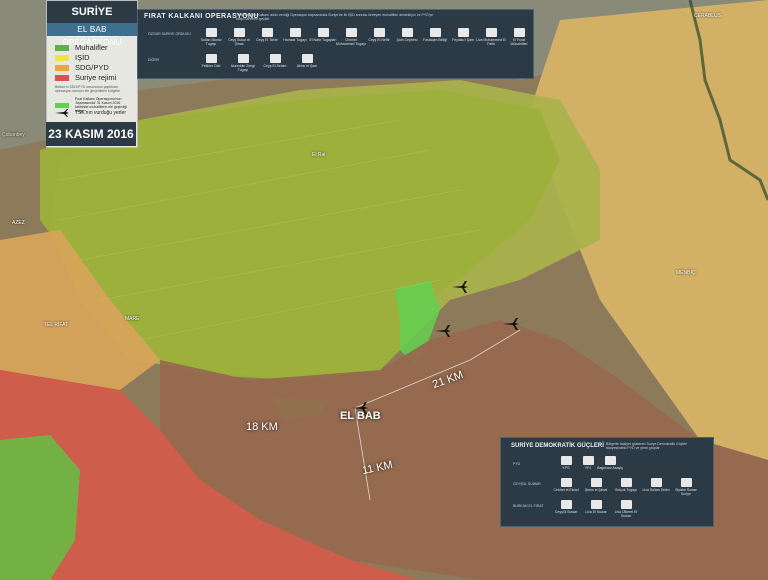 This screenshot has width=768, height=580. What do you see at coordinates (379, 40) in the screenshot?
I see `group-name: Ceyş El Neffir` at bounding box center [379, 40].